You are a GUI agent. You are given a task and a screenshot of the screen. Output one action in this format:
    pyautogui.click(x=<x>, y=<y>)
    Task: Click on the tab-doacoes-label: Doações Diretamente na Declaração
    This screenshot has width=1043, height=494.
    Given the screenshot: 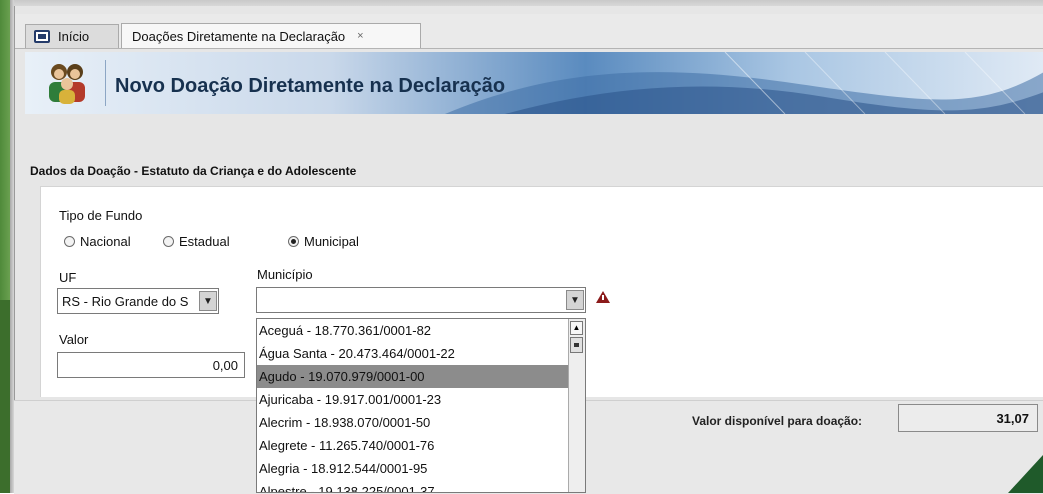 What is the action you would take?
    pyautogui.click(x=239, y=36)
    